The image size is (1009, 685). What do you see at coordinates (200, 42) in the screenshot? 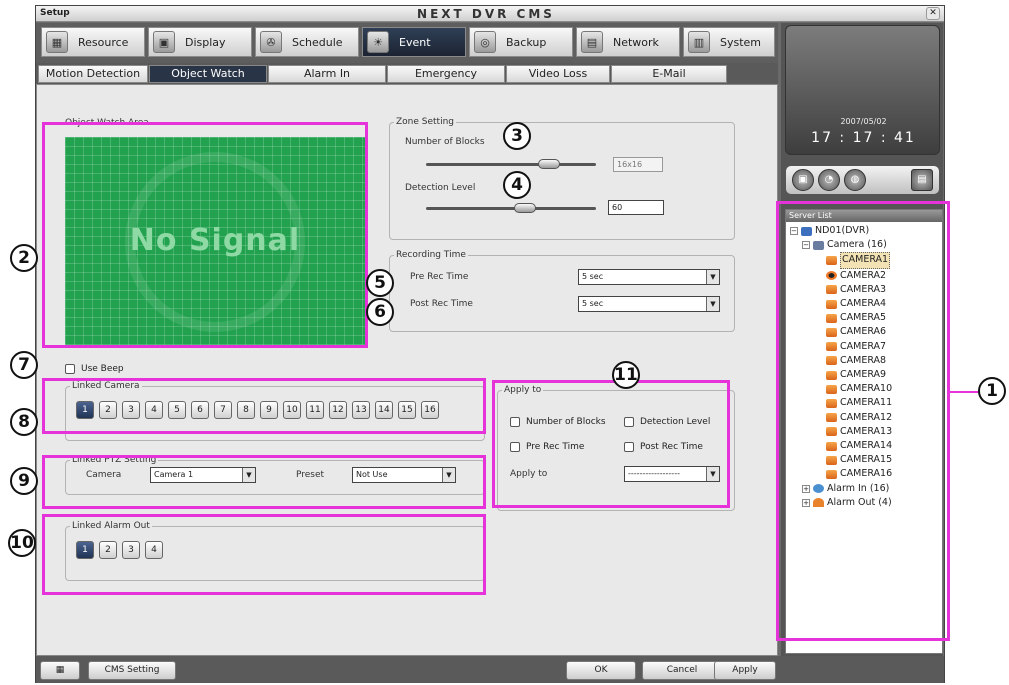
I see `menu-display: ▣ Display` at bounding box center [200, 42].